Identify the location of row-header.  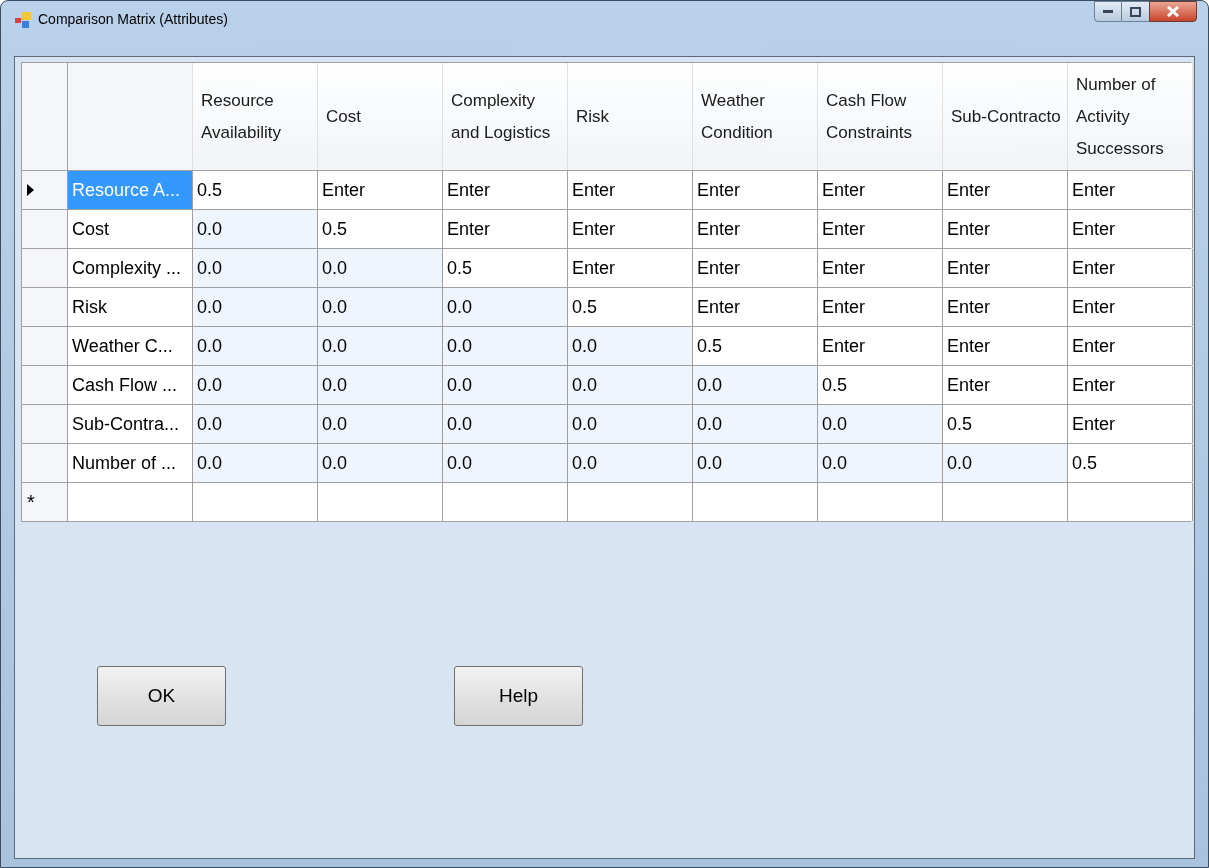
(45, 190).